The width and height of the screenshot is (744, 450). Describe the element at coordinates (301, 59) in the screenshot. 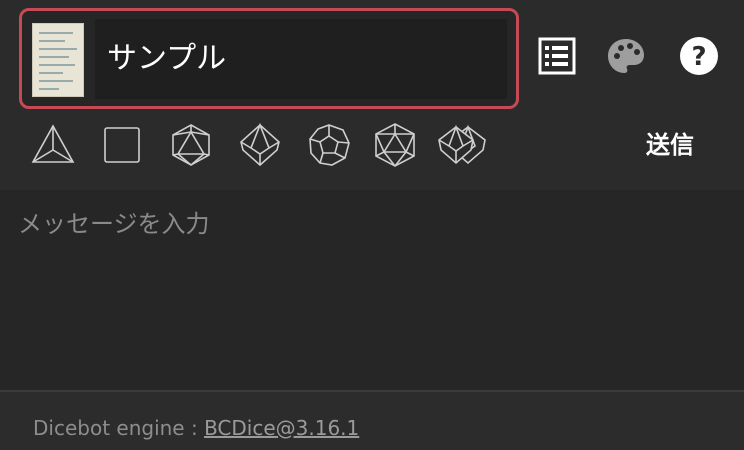

I see `character-name: サンプル` at that location.